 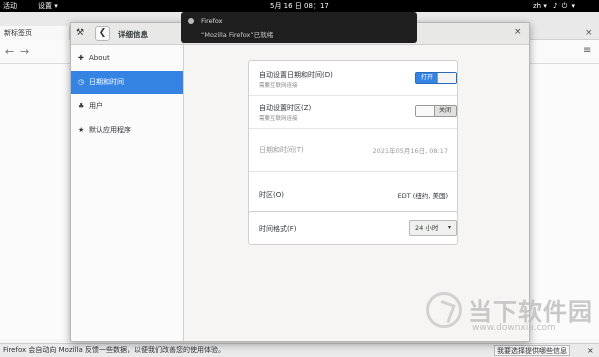 What do you see at coordinates (444, 310) in the screenshot?
I see `watermark-logo-icon` at bounding box center [444, 310].